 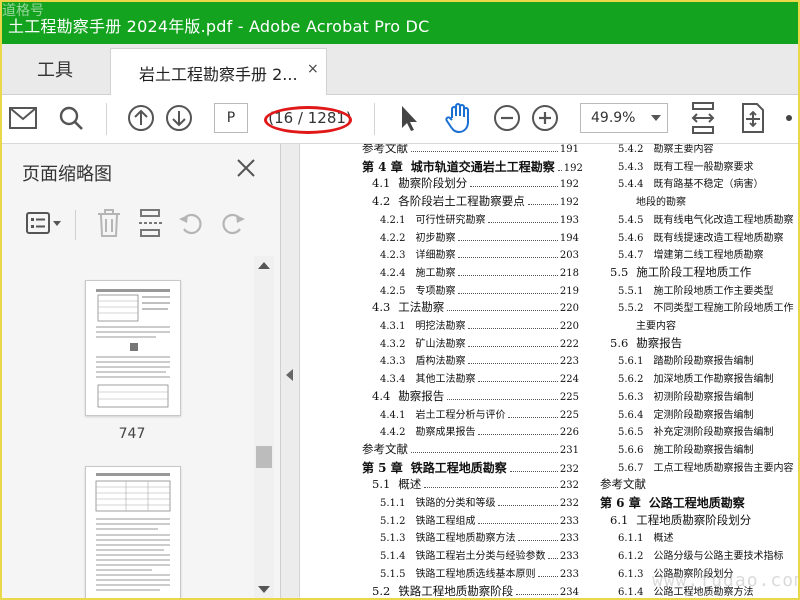 What do you see at coordinates (393, 380) in the screenshot?
I see `toc-entry-number: 4.3.4` at bounding box center [393, 380].